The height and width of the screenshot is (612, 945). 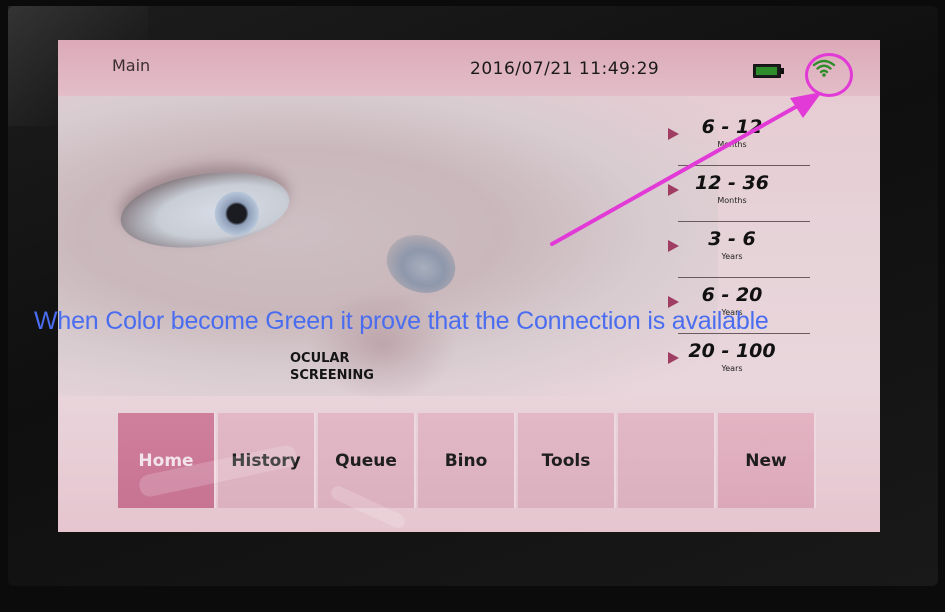 I want to click on brand-line-2: SCREENING, so click(x=332, y=375).